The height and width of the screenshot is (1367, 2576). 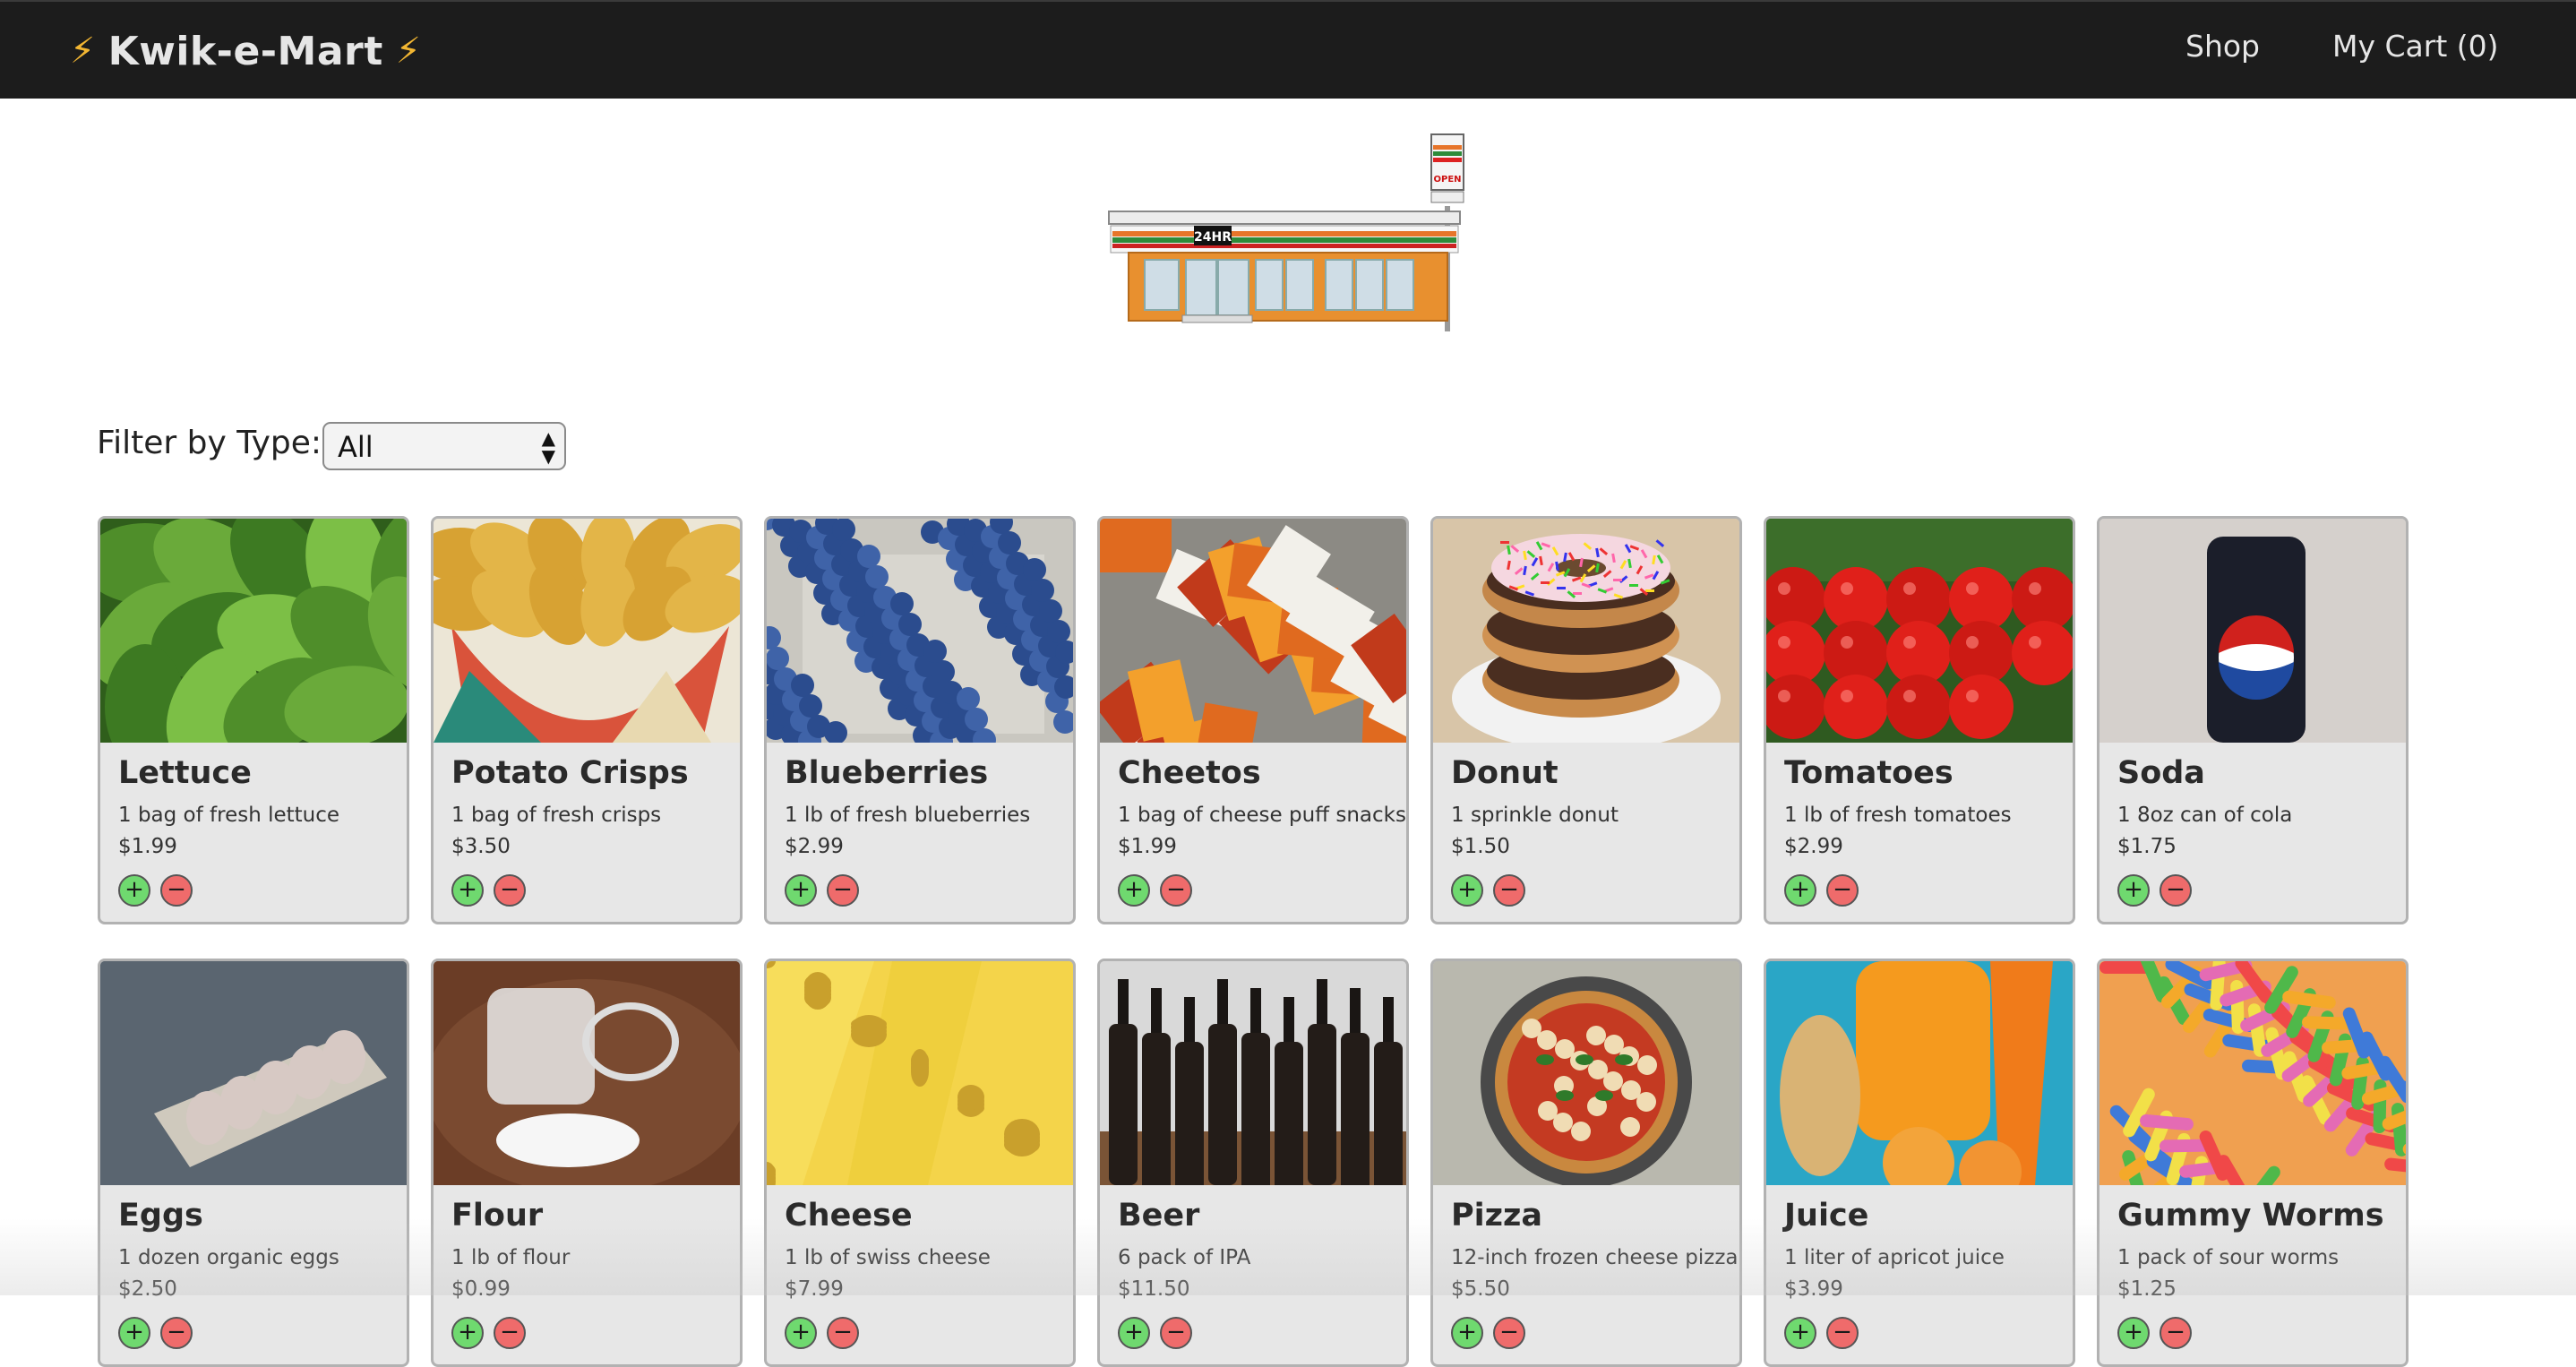 I want to click on product-price: $1.50, so click(x=1480, y=846).